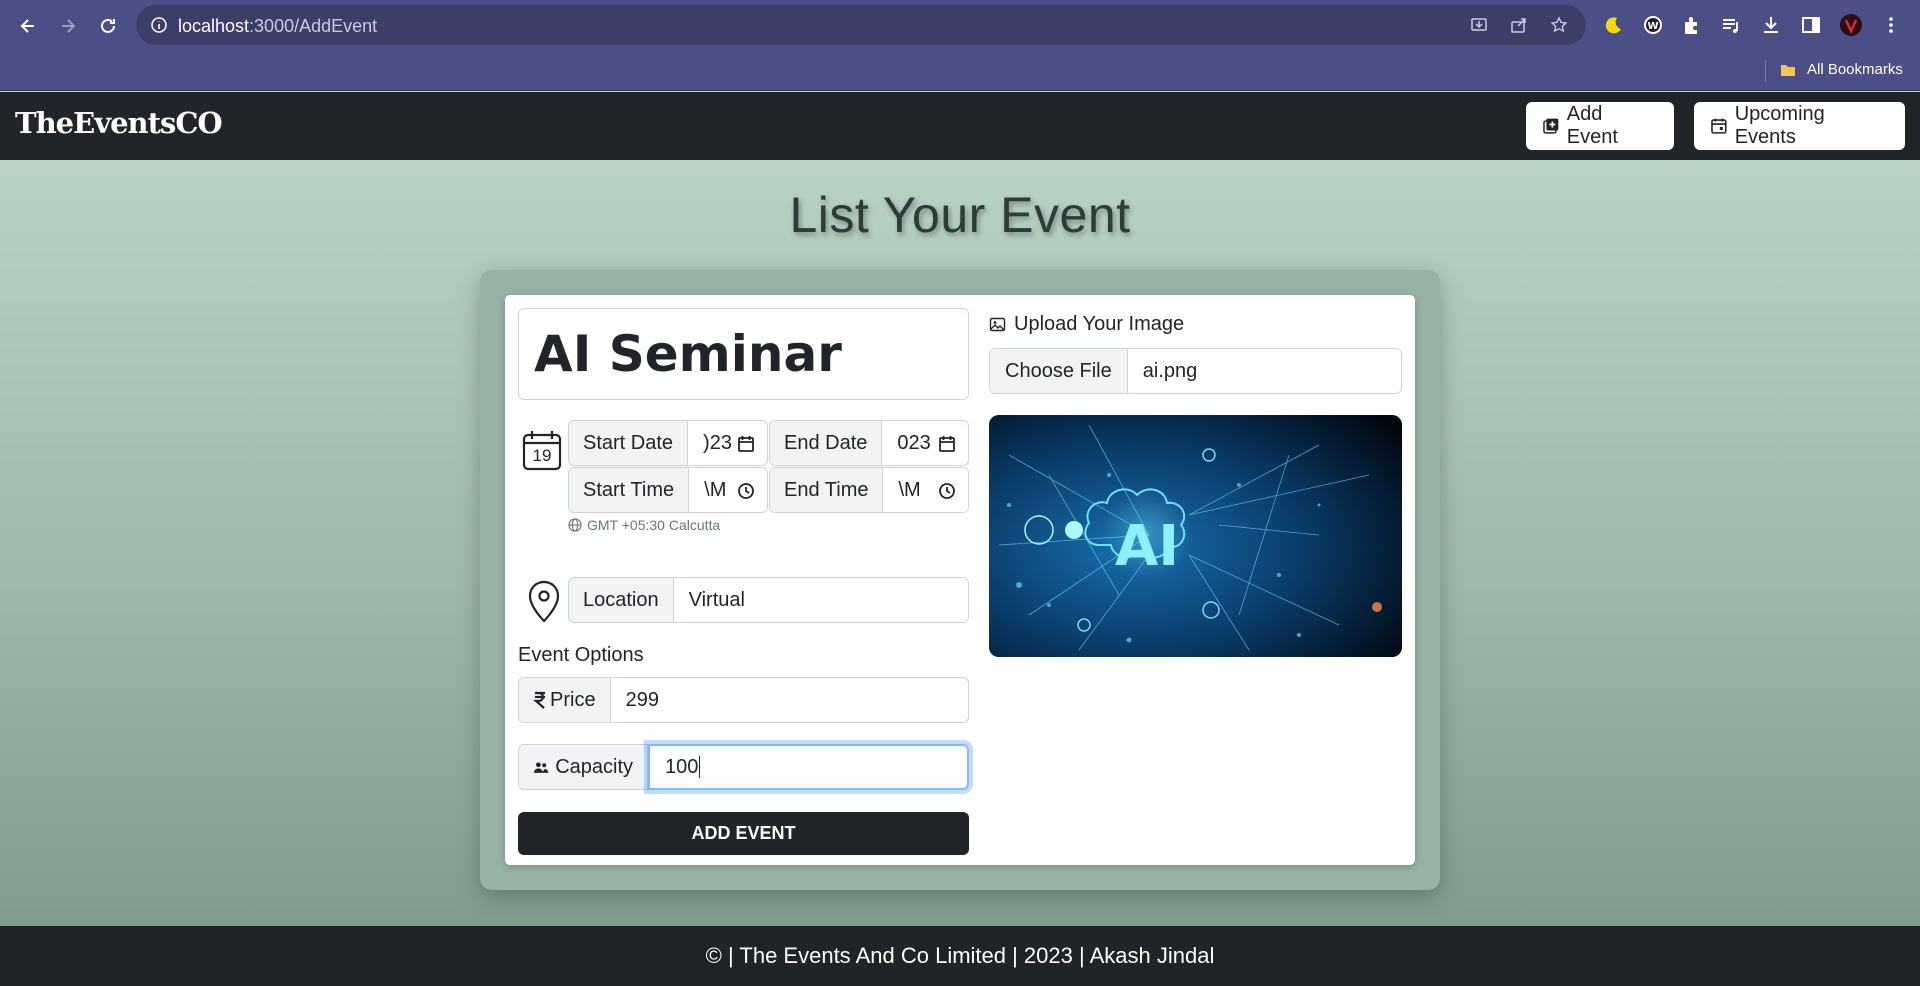 This screenshot has height=986, width=1920. What do you see at coordinates (581, 655) in the screenshot?
I see `event-options-heading: Event Options` at bounding box center [581, 655].